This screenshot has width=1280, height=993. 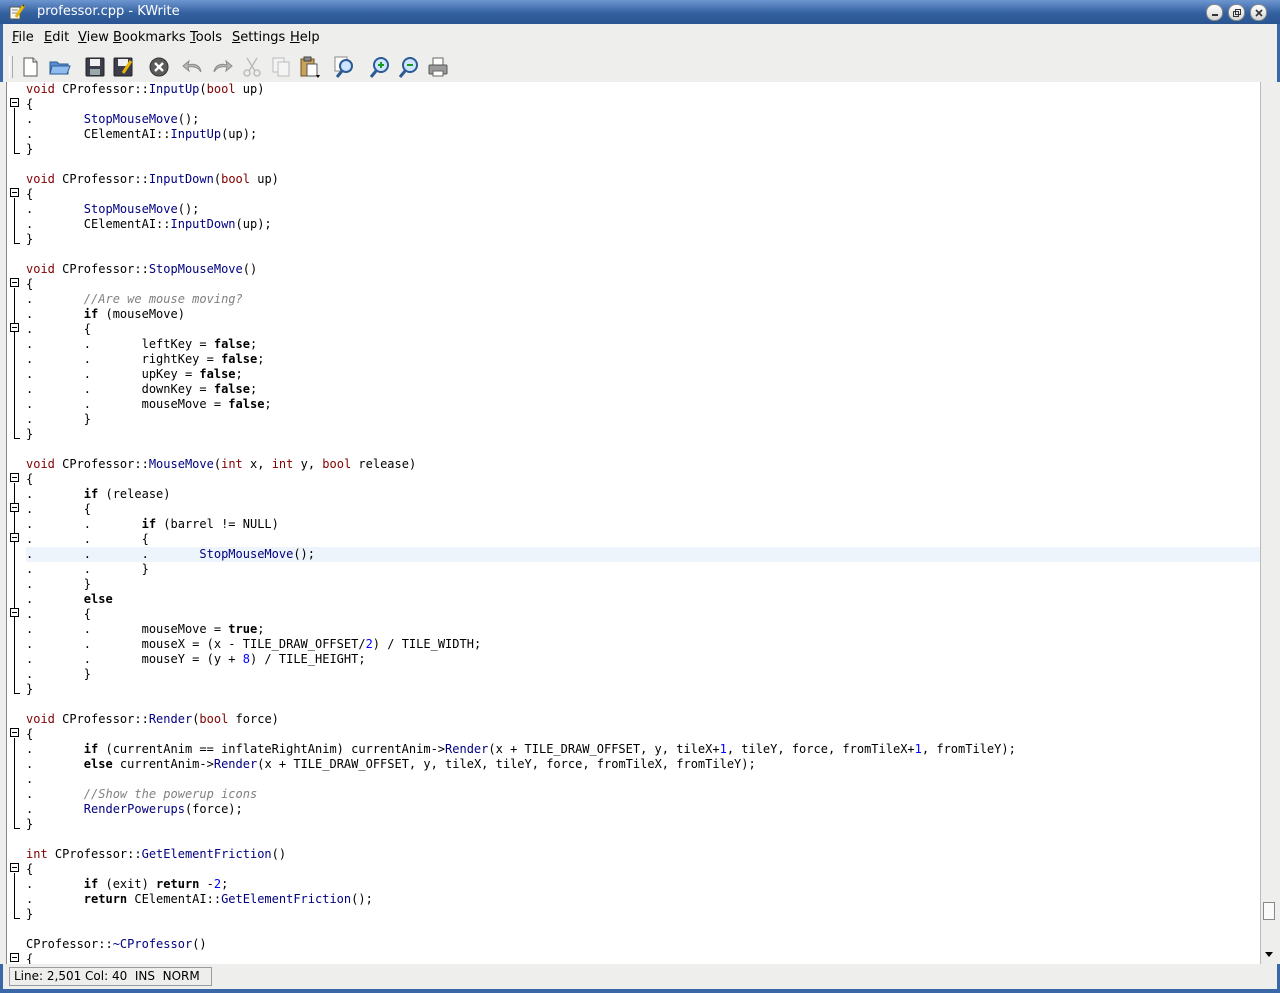 What do you see at coordinates (409, 67) in the screenshot?
I see `zoom-out-button` at bounding box center [409, 67].